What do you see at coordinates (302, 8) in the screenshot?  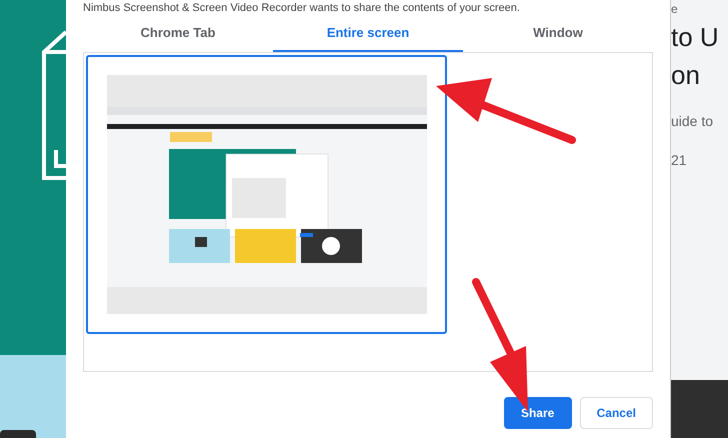 I see `dialog-message: Nimbus Screenshot & Screen Video Recorder wants to share the contents of your screen.` at bounding box center [302, 8].